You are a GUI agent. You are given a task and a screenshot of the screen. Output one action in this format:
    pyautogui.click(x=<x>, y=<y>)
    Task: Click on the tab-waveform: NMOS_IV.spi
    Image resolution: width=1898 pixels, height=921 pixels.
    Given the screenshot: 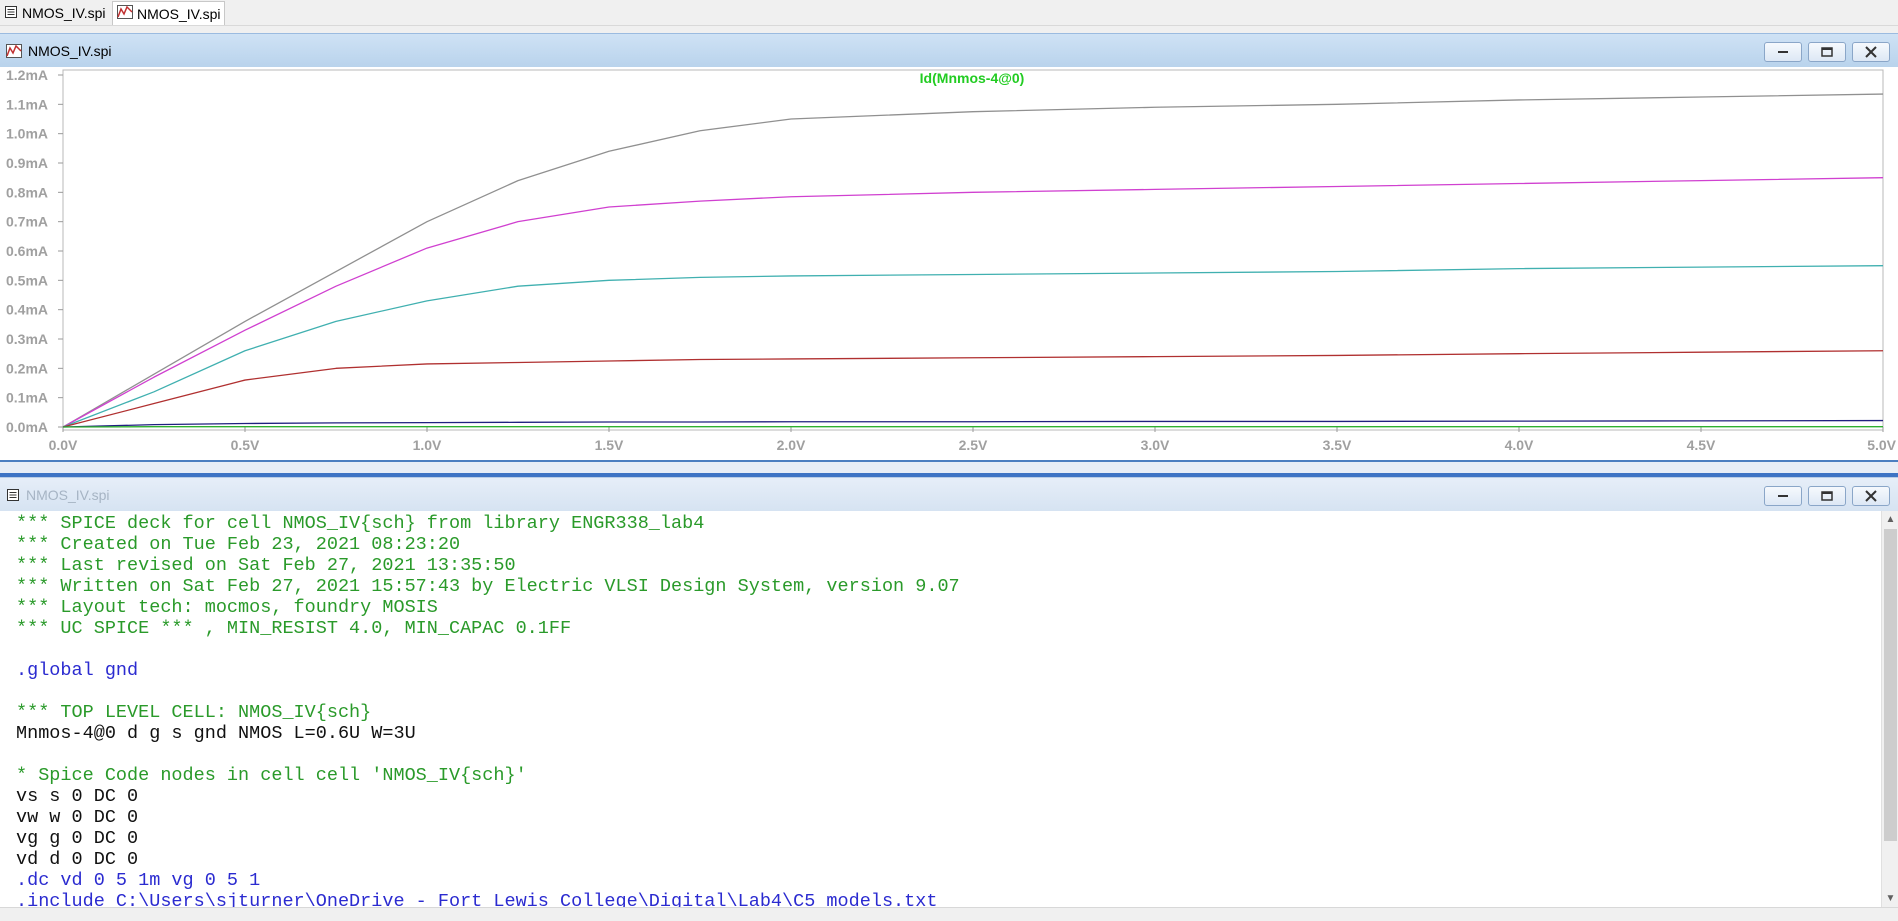 What is the action you would take?
    pyautogui.click(x=168, y=13)
    